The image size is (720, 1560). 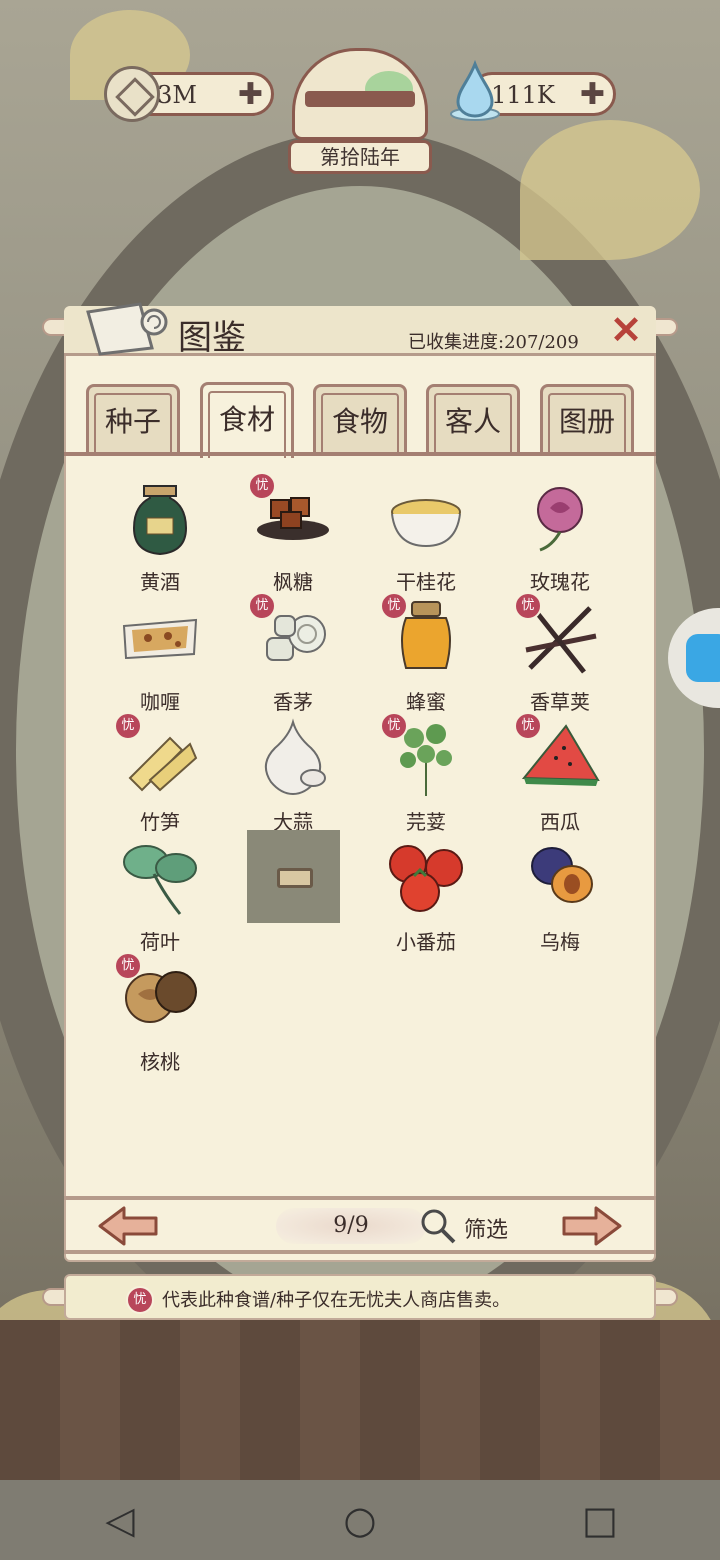 What do you see at coordinates (160, 582) in the screenshot?
I see `ingredient-name: 黄酒` at bounding box center [160, 582].